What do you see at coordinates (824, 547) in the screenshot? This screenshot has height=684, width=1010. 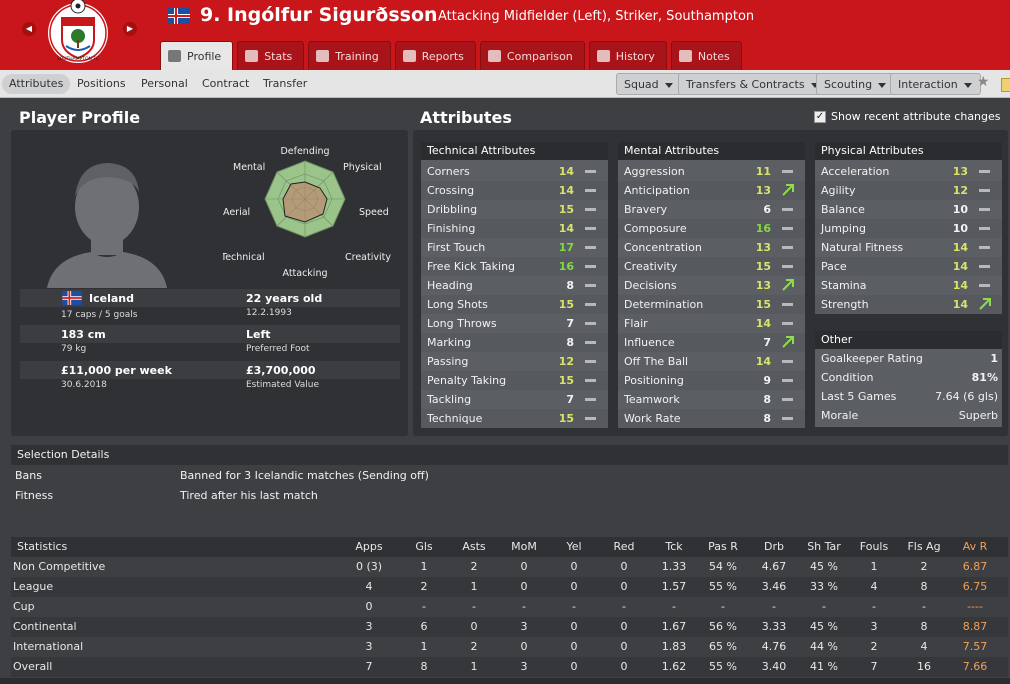 I see `column-header: Sh Tar` at bounding box center [824, 547].